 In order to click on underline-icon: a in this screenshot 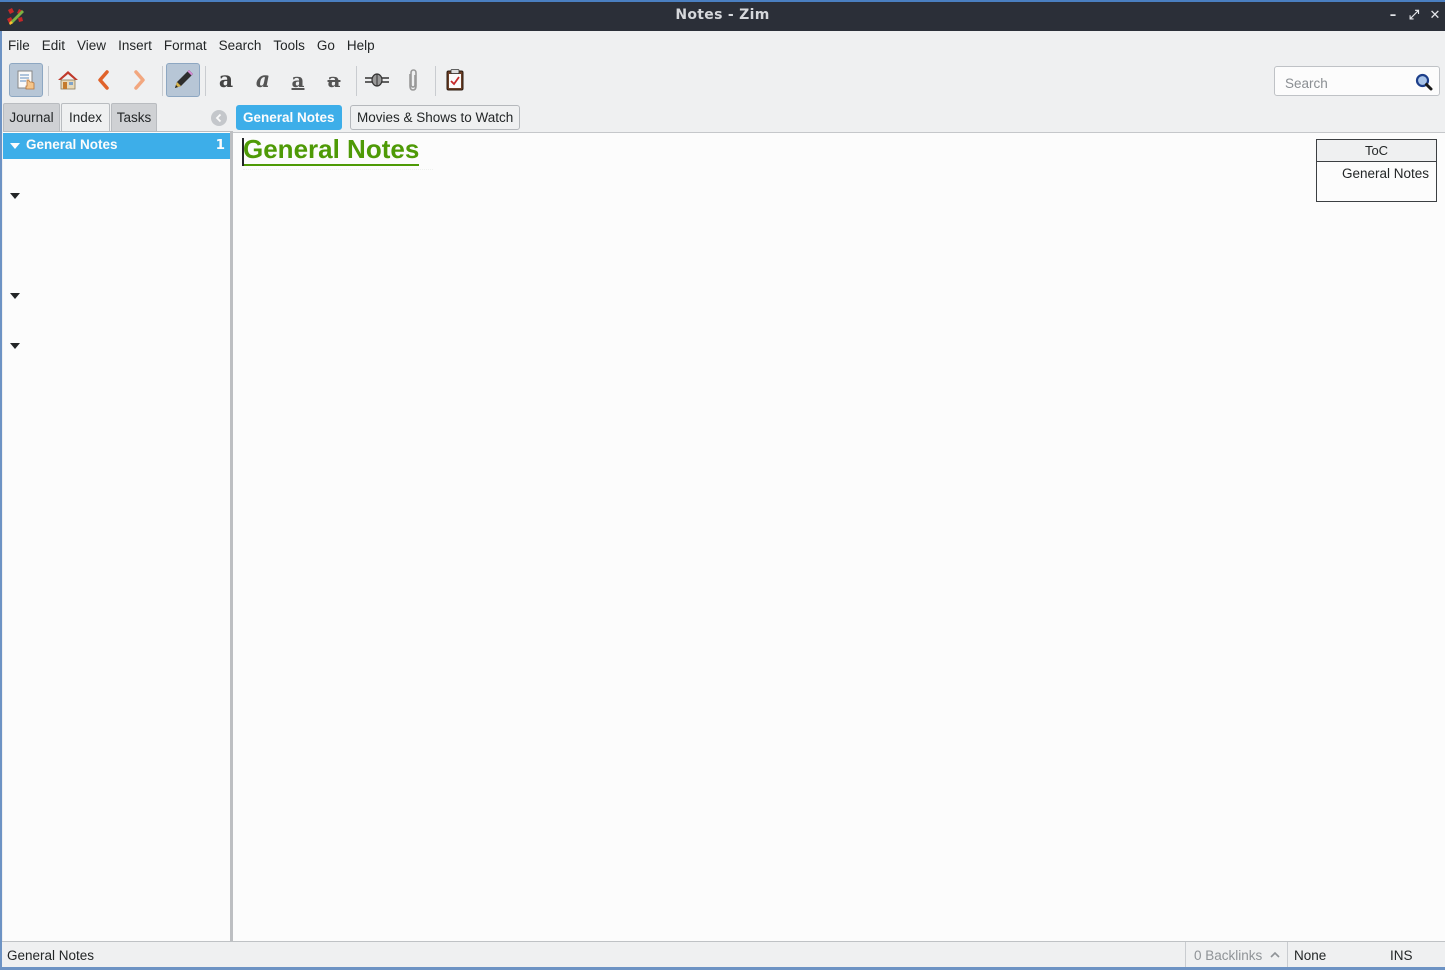, I will do `click(298, 80)`.